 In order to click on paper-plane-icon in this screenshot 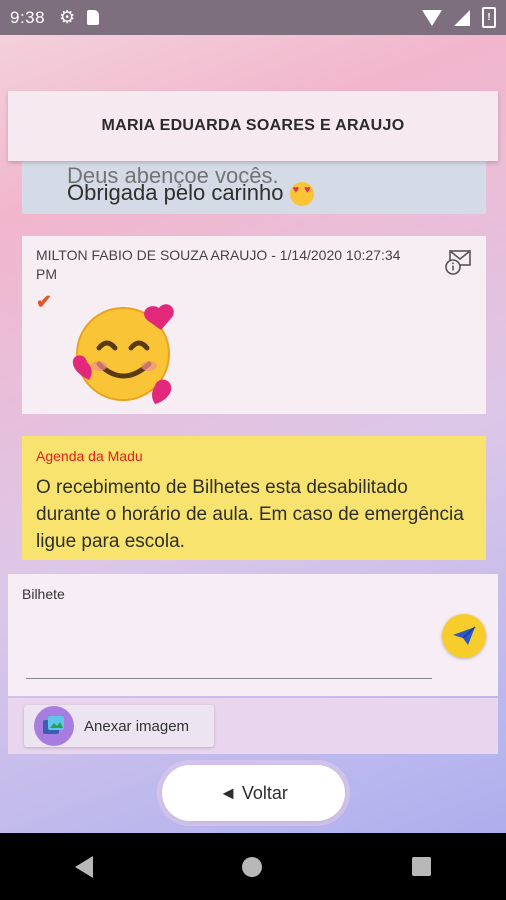, I will do `click(464, 635)`.